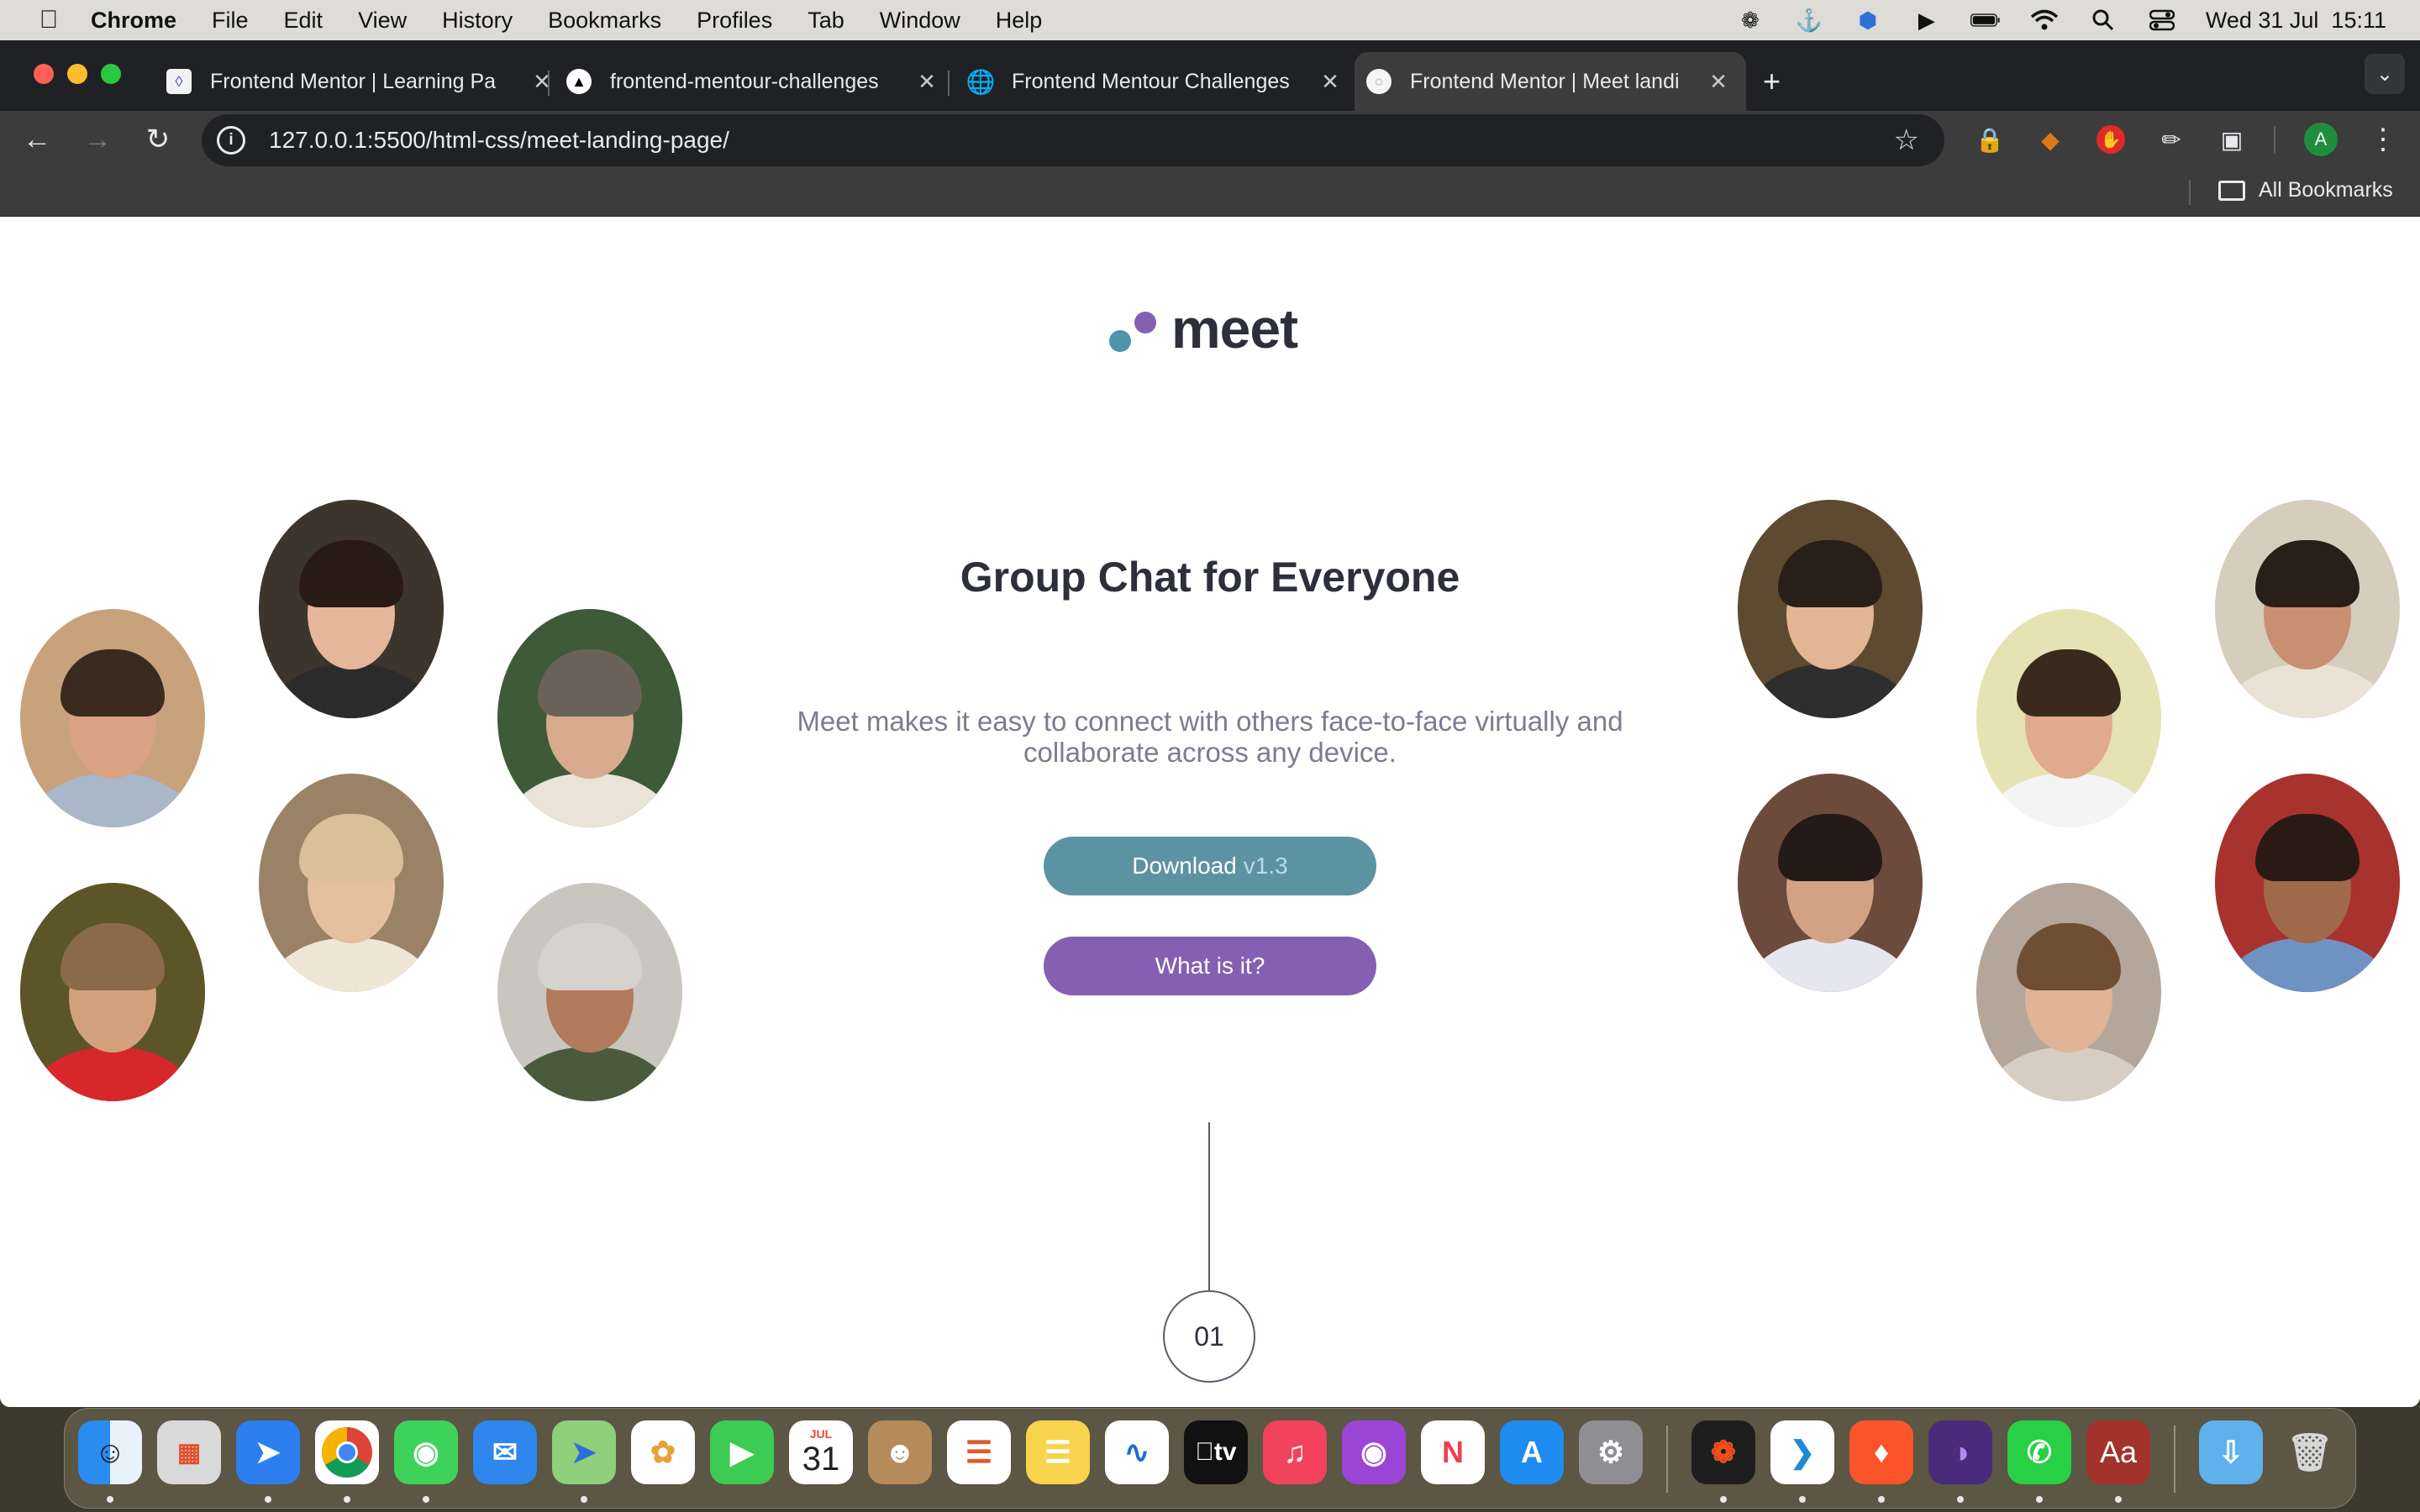  Describe the element at coordinates (382, 21) in the screenshot. I see `menu-view: View` at that location.